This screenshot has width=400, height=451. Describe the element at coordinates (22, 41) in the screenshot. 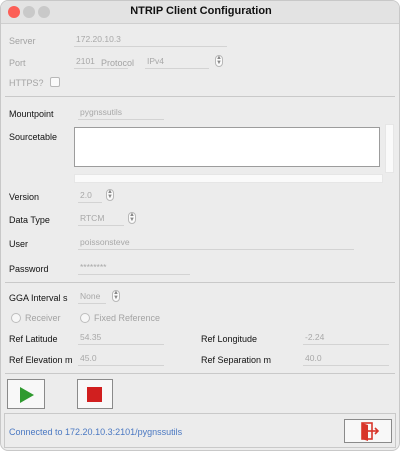

I see `server-label: Server` at that location.